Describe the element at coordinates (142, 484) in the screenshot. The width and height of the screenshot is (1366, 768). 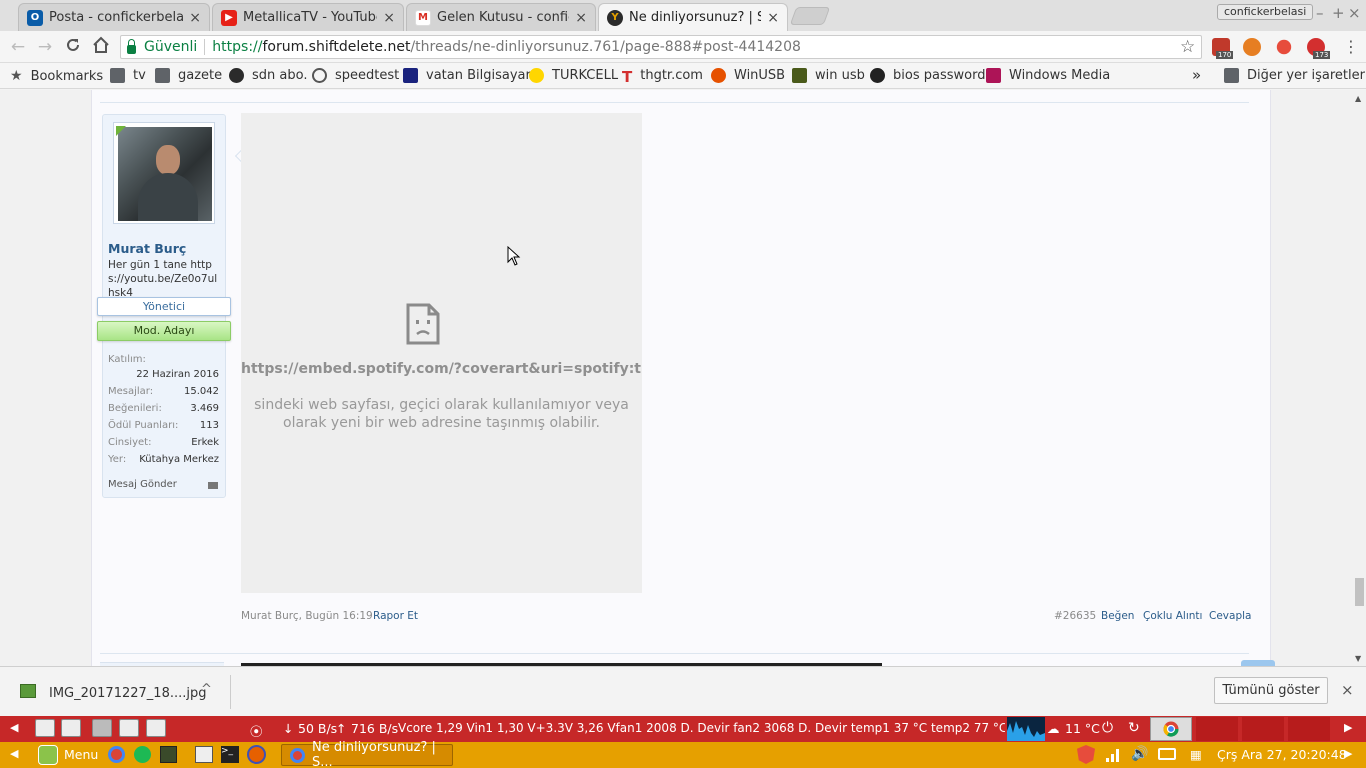
I see `send-message-link: Mesaj Gönder` at that location.